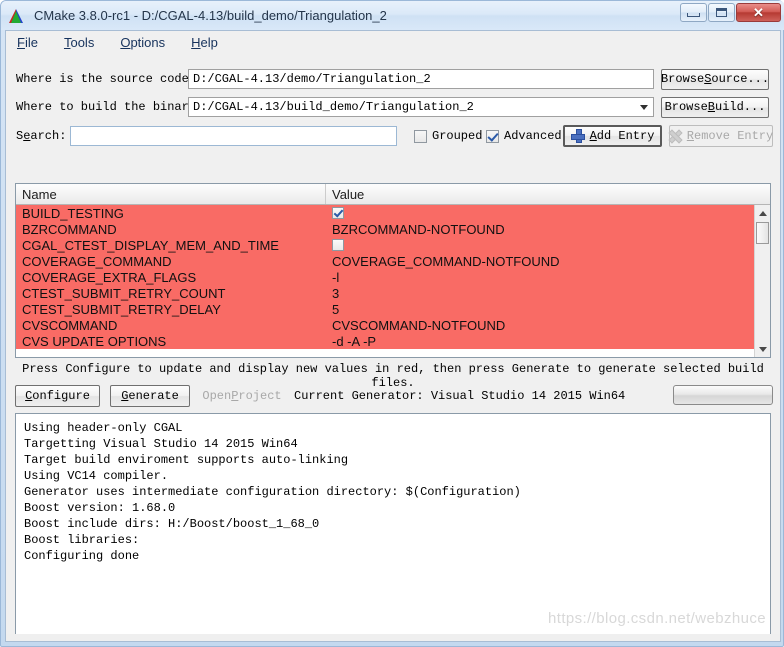  What do you see at coordinates (233, 136) in the screenshot?
I see `search-input` at bounding box center [233, 136].